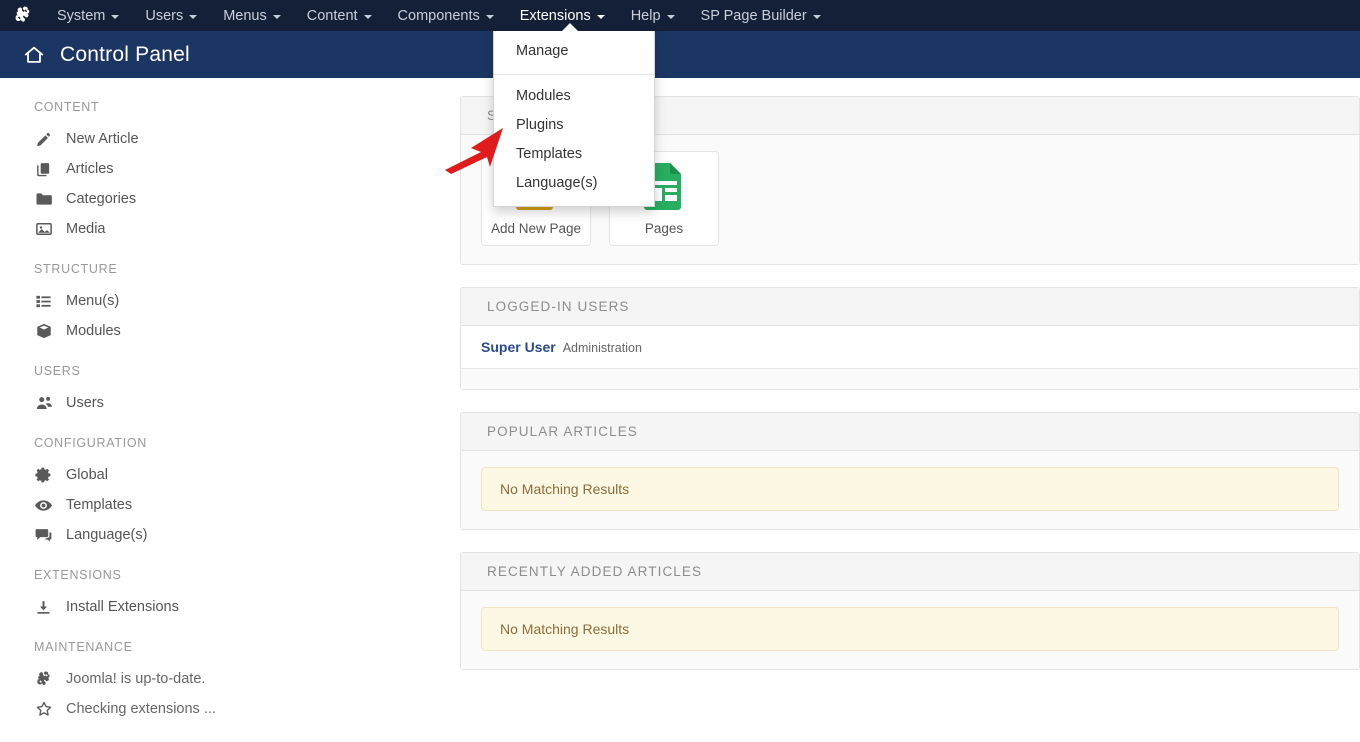 The image size is (1360, 742). What do you see at coordinates (680, 54) in the screenshot?
I see `page-header-bar: Control Panel` at bounding box center [680, 54].